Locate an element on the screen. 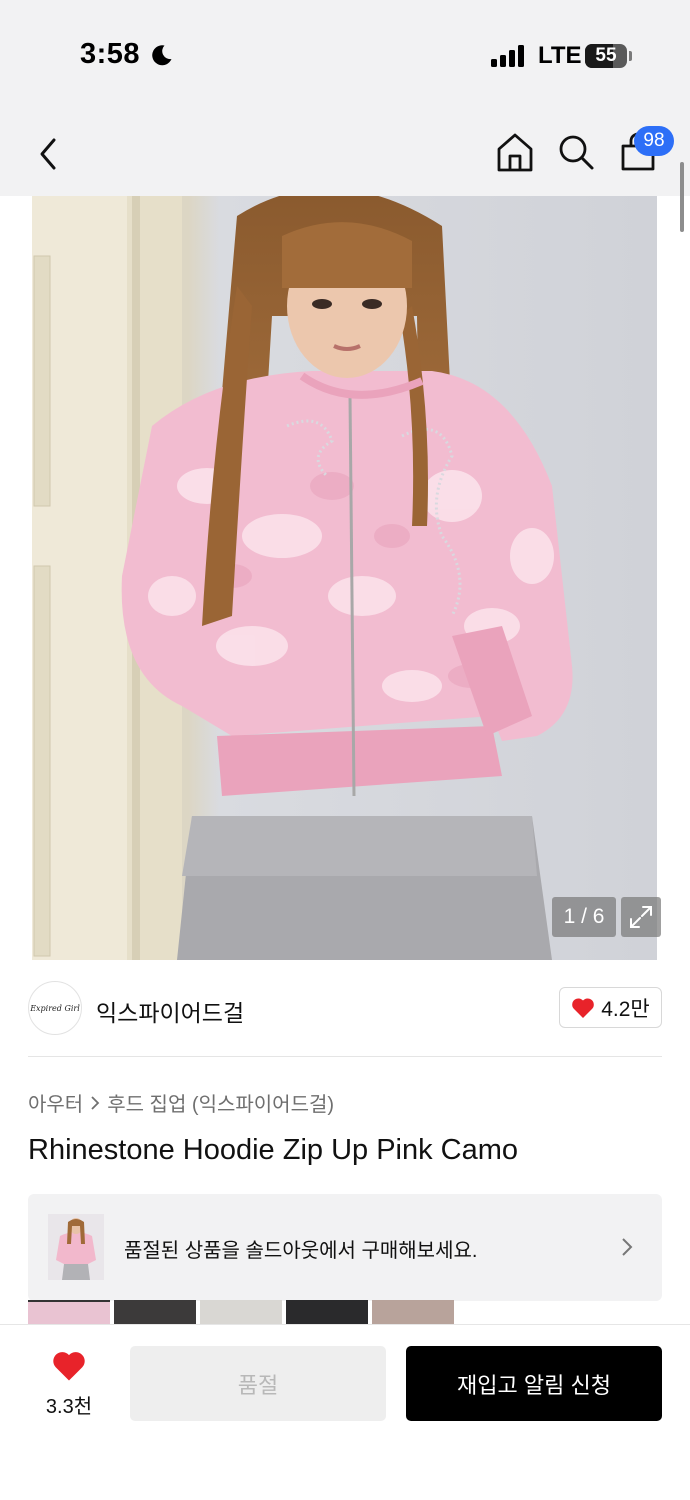  network-label: LTE is located at coordinates (560, 55).